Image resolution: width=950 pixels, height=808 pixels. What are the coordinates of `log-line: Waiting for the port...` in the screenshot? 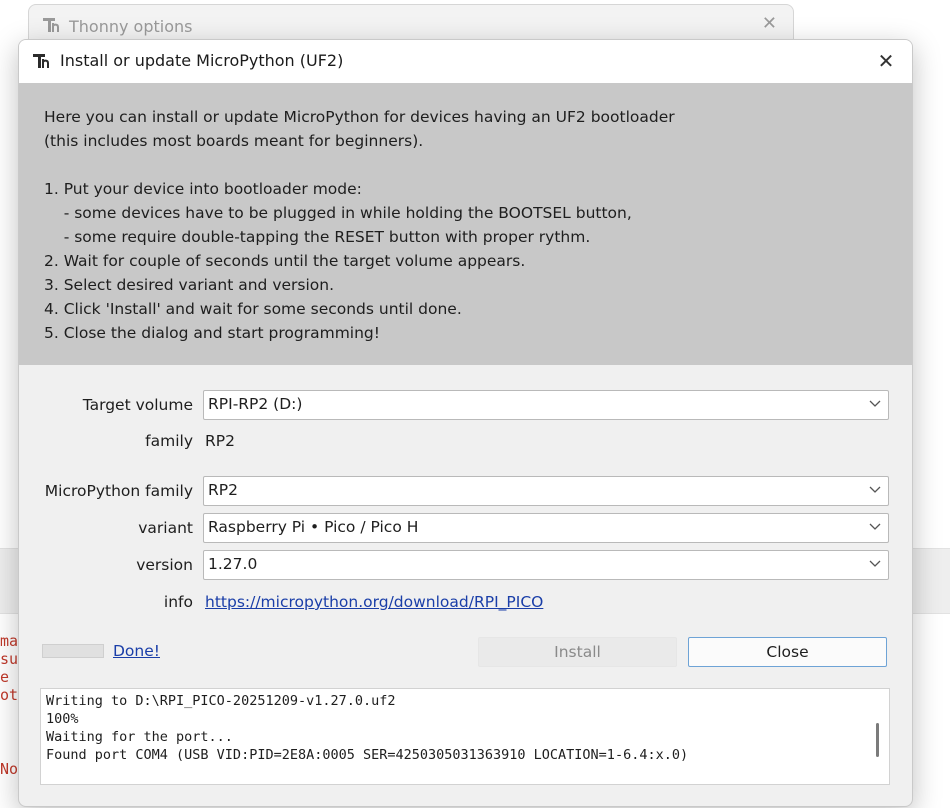 It's located at (139, 737).